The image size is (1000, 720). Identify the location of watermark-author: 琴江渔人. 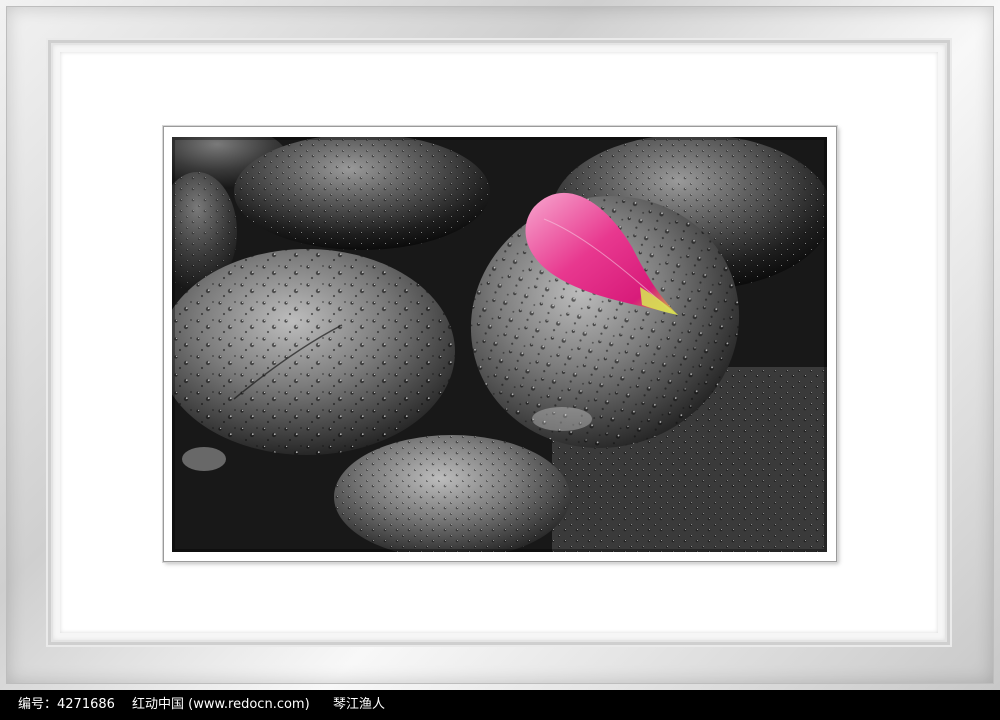
(359, 704).